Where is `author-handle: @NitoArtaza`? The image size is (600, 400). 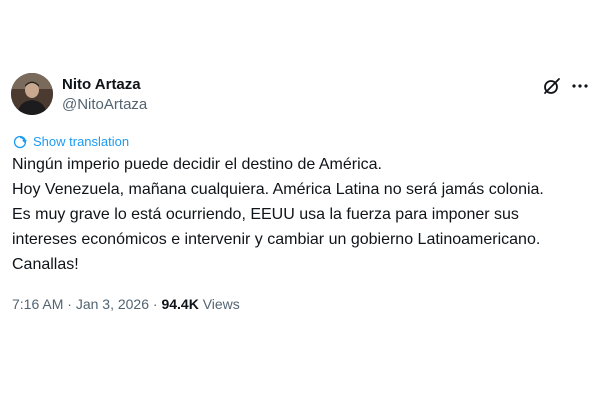
author-handle: @NitoArtaza is located at coordinates (104, 105).